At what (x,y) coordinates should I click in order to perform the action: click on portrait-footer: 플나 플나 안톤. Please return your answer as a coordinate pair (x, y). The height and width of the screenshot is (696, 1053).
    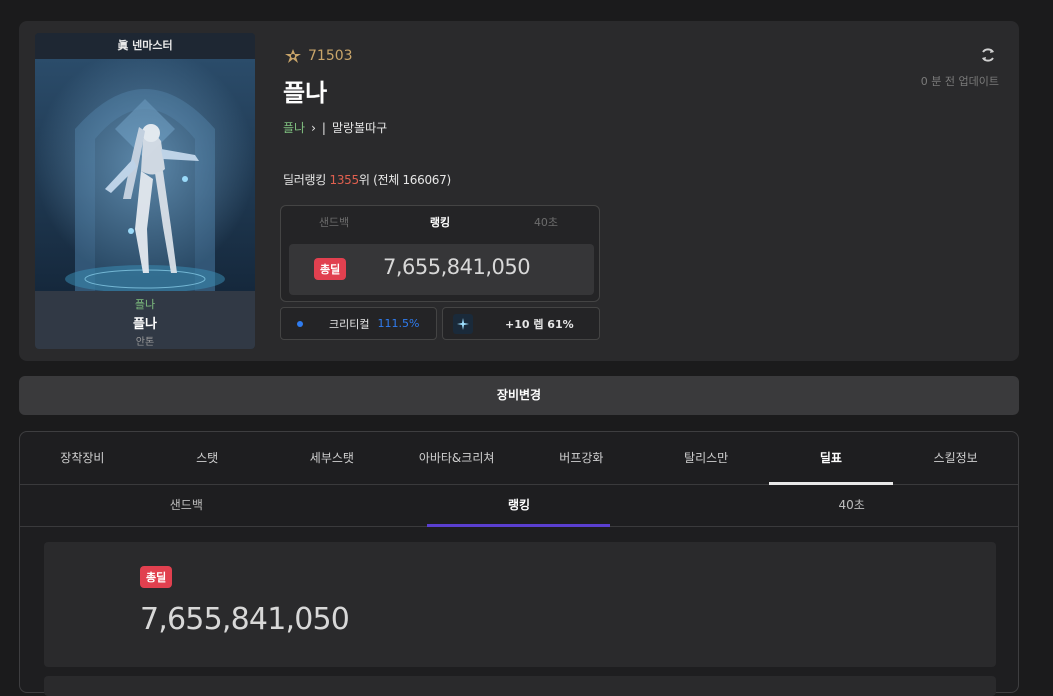
    Looking at the image, I should click on (145, 320).